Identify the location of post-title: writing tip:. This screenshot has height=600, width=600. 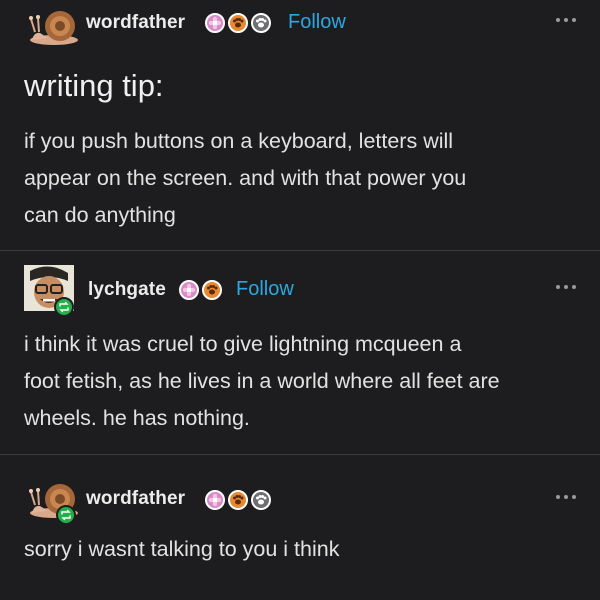
(94, 85).